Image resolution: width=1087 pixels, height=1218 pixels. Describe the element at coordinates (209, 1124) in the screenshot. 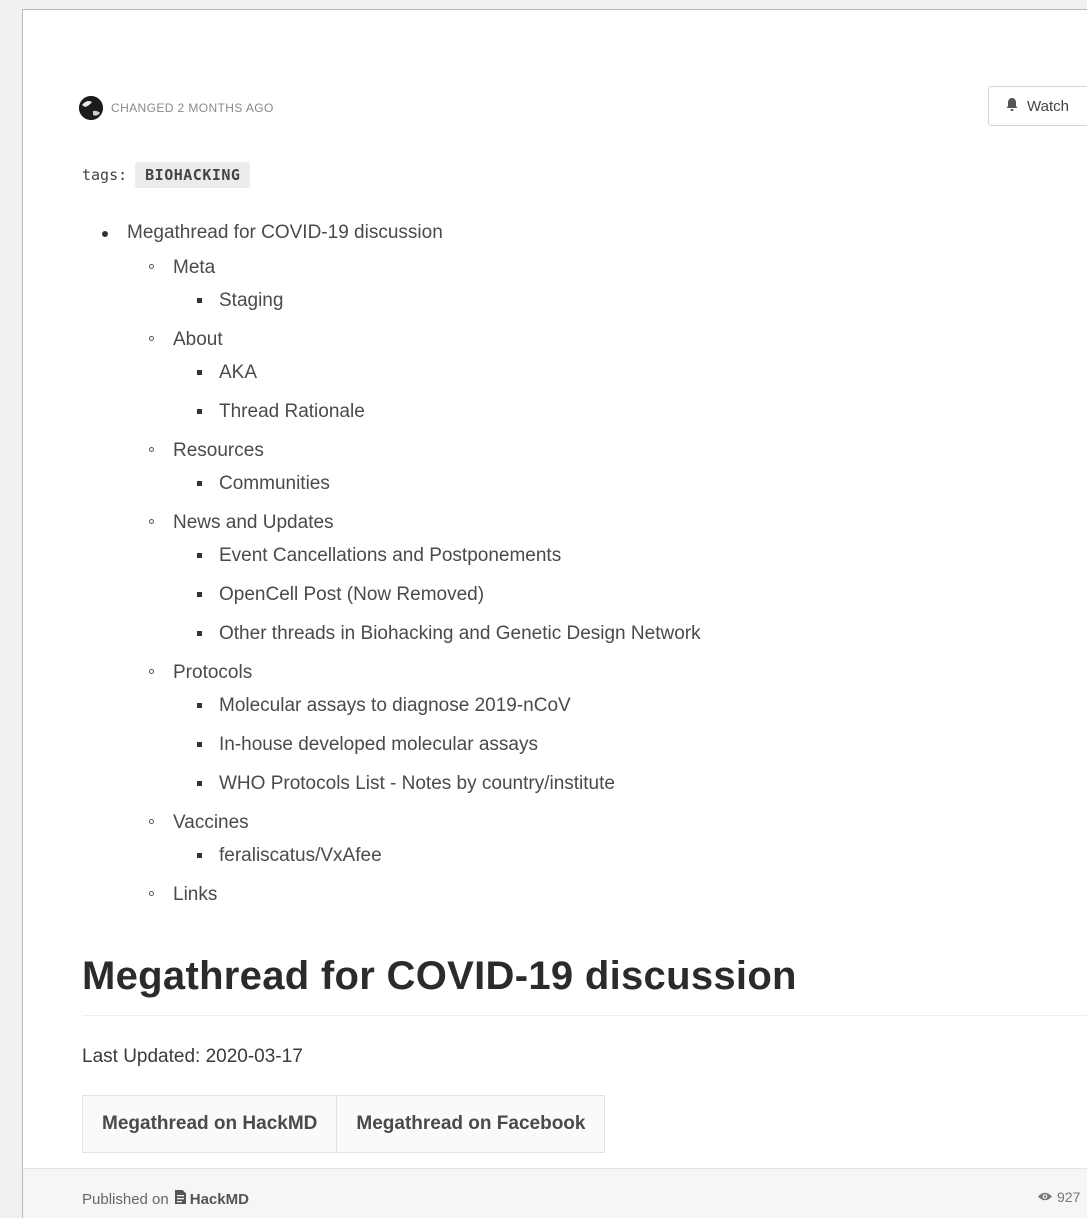

I see `hackmd-link: Megathread on HackMD` at that location.